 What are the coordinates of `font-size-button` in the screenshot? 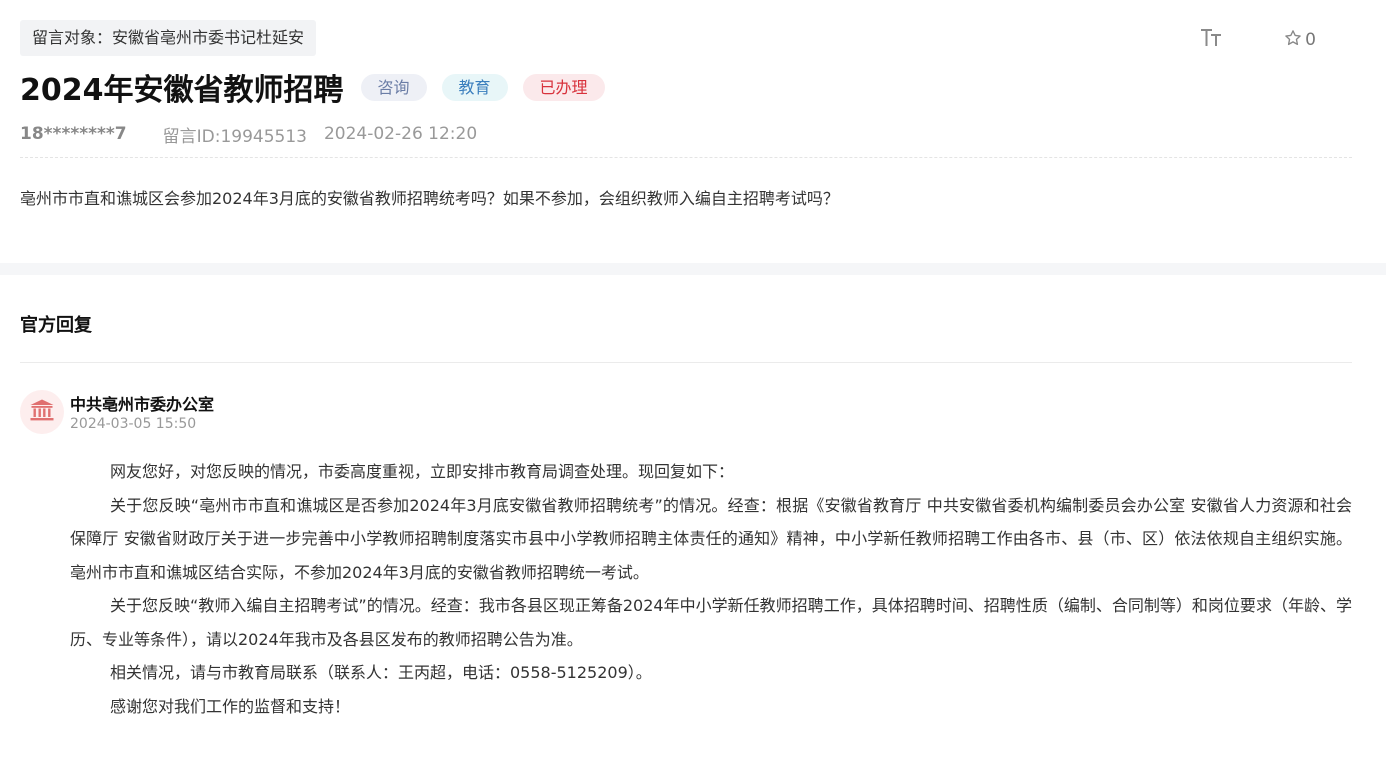 It's located at (1212, 40).